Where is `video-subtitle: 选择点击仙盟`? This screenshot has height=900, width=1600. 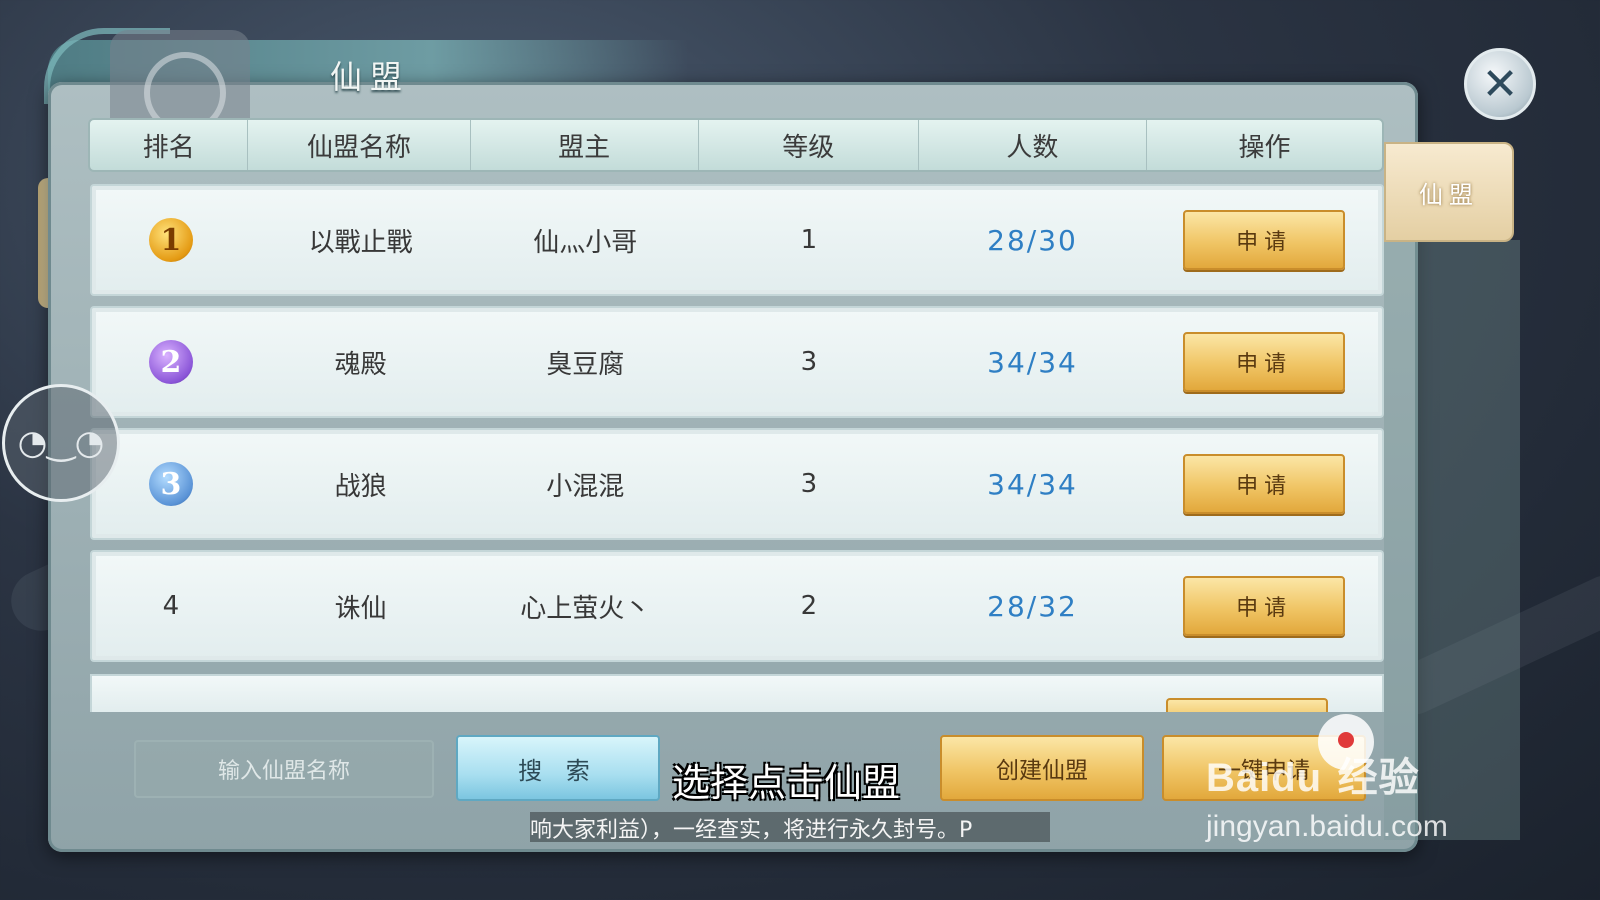 video-subtitle: 选择点击仙盟 is located at coordinates (786, 783).